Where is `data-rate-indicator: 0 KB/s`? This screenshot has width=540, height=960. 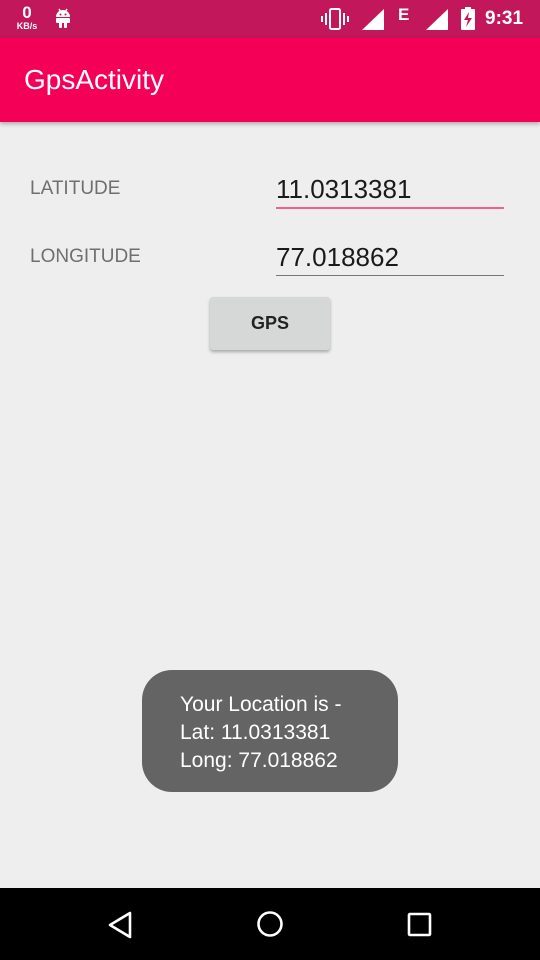 data-rate-indicator: 0 KB/s is located at coordinates (27, 17).